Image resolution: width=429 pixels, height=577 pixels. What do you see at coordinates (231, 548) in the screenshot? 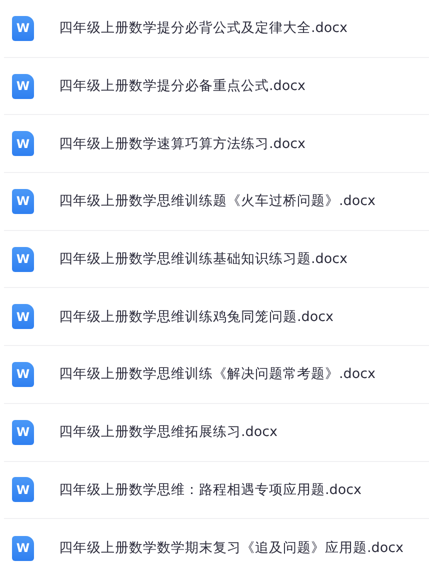
I see `file-name: 四年级上册数学数学期末复习《追及问题》应用题.docx` at bounding box center [231, 548].